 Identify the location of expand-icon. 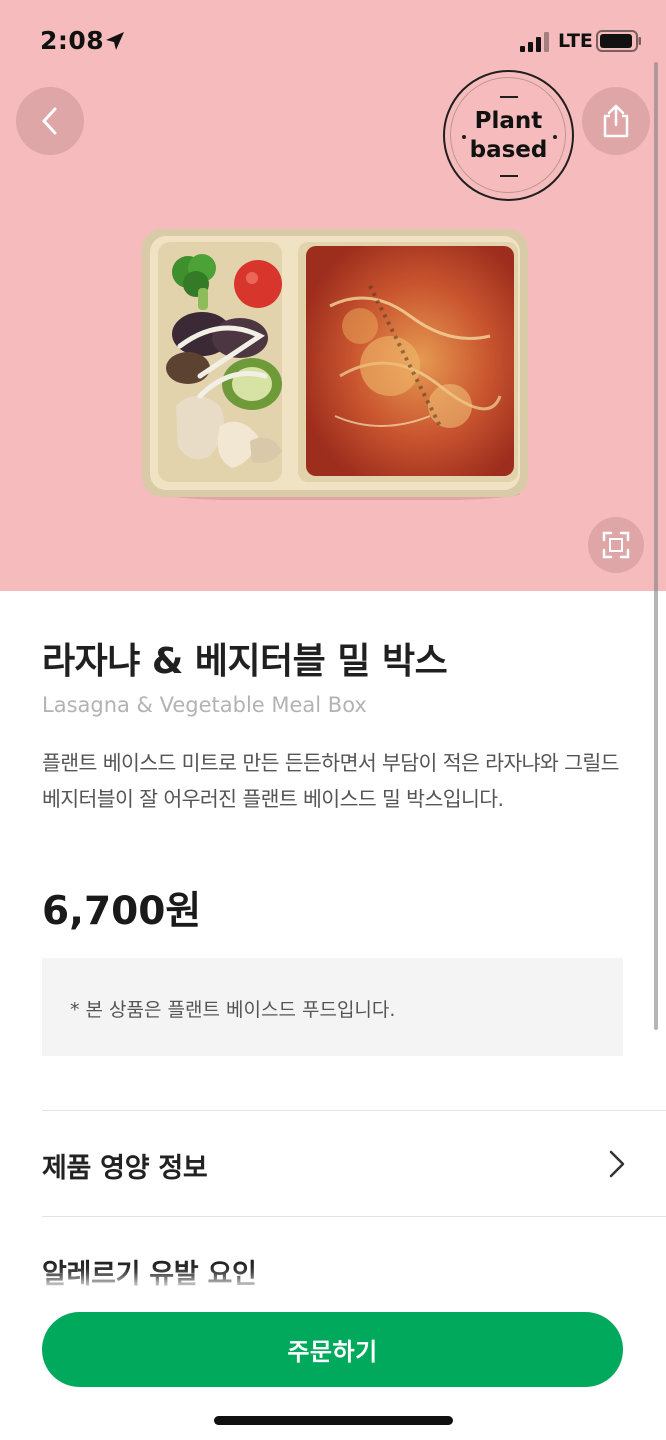
(616, 545).